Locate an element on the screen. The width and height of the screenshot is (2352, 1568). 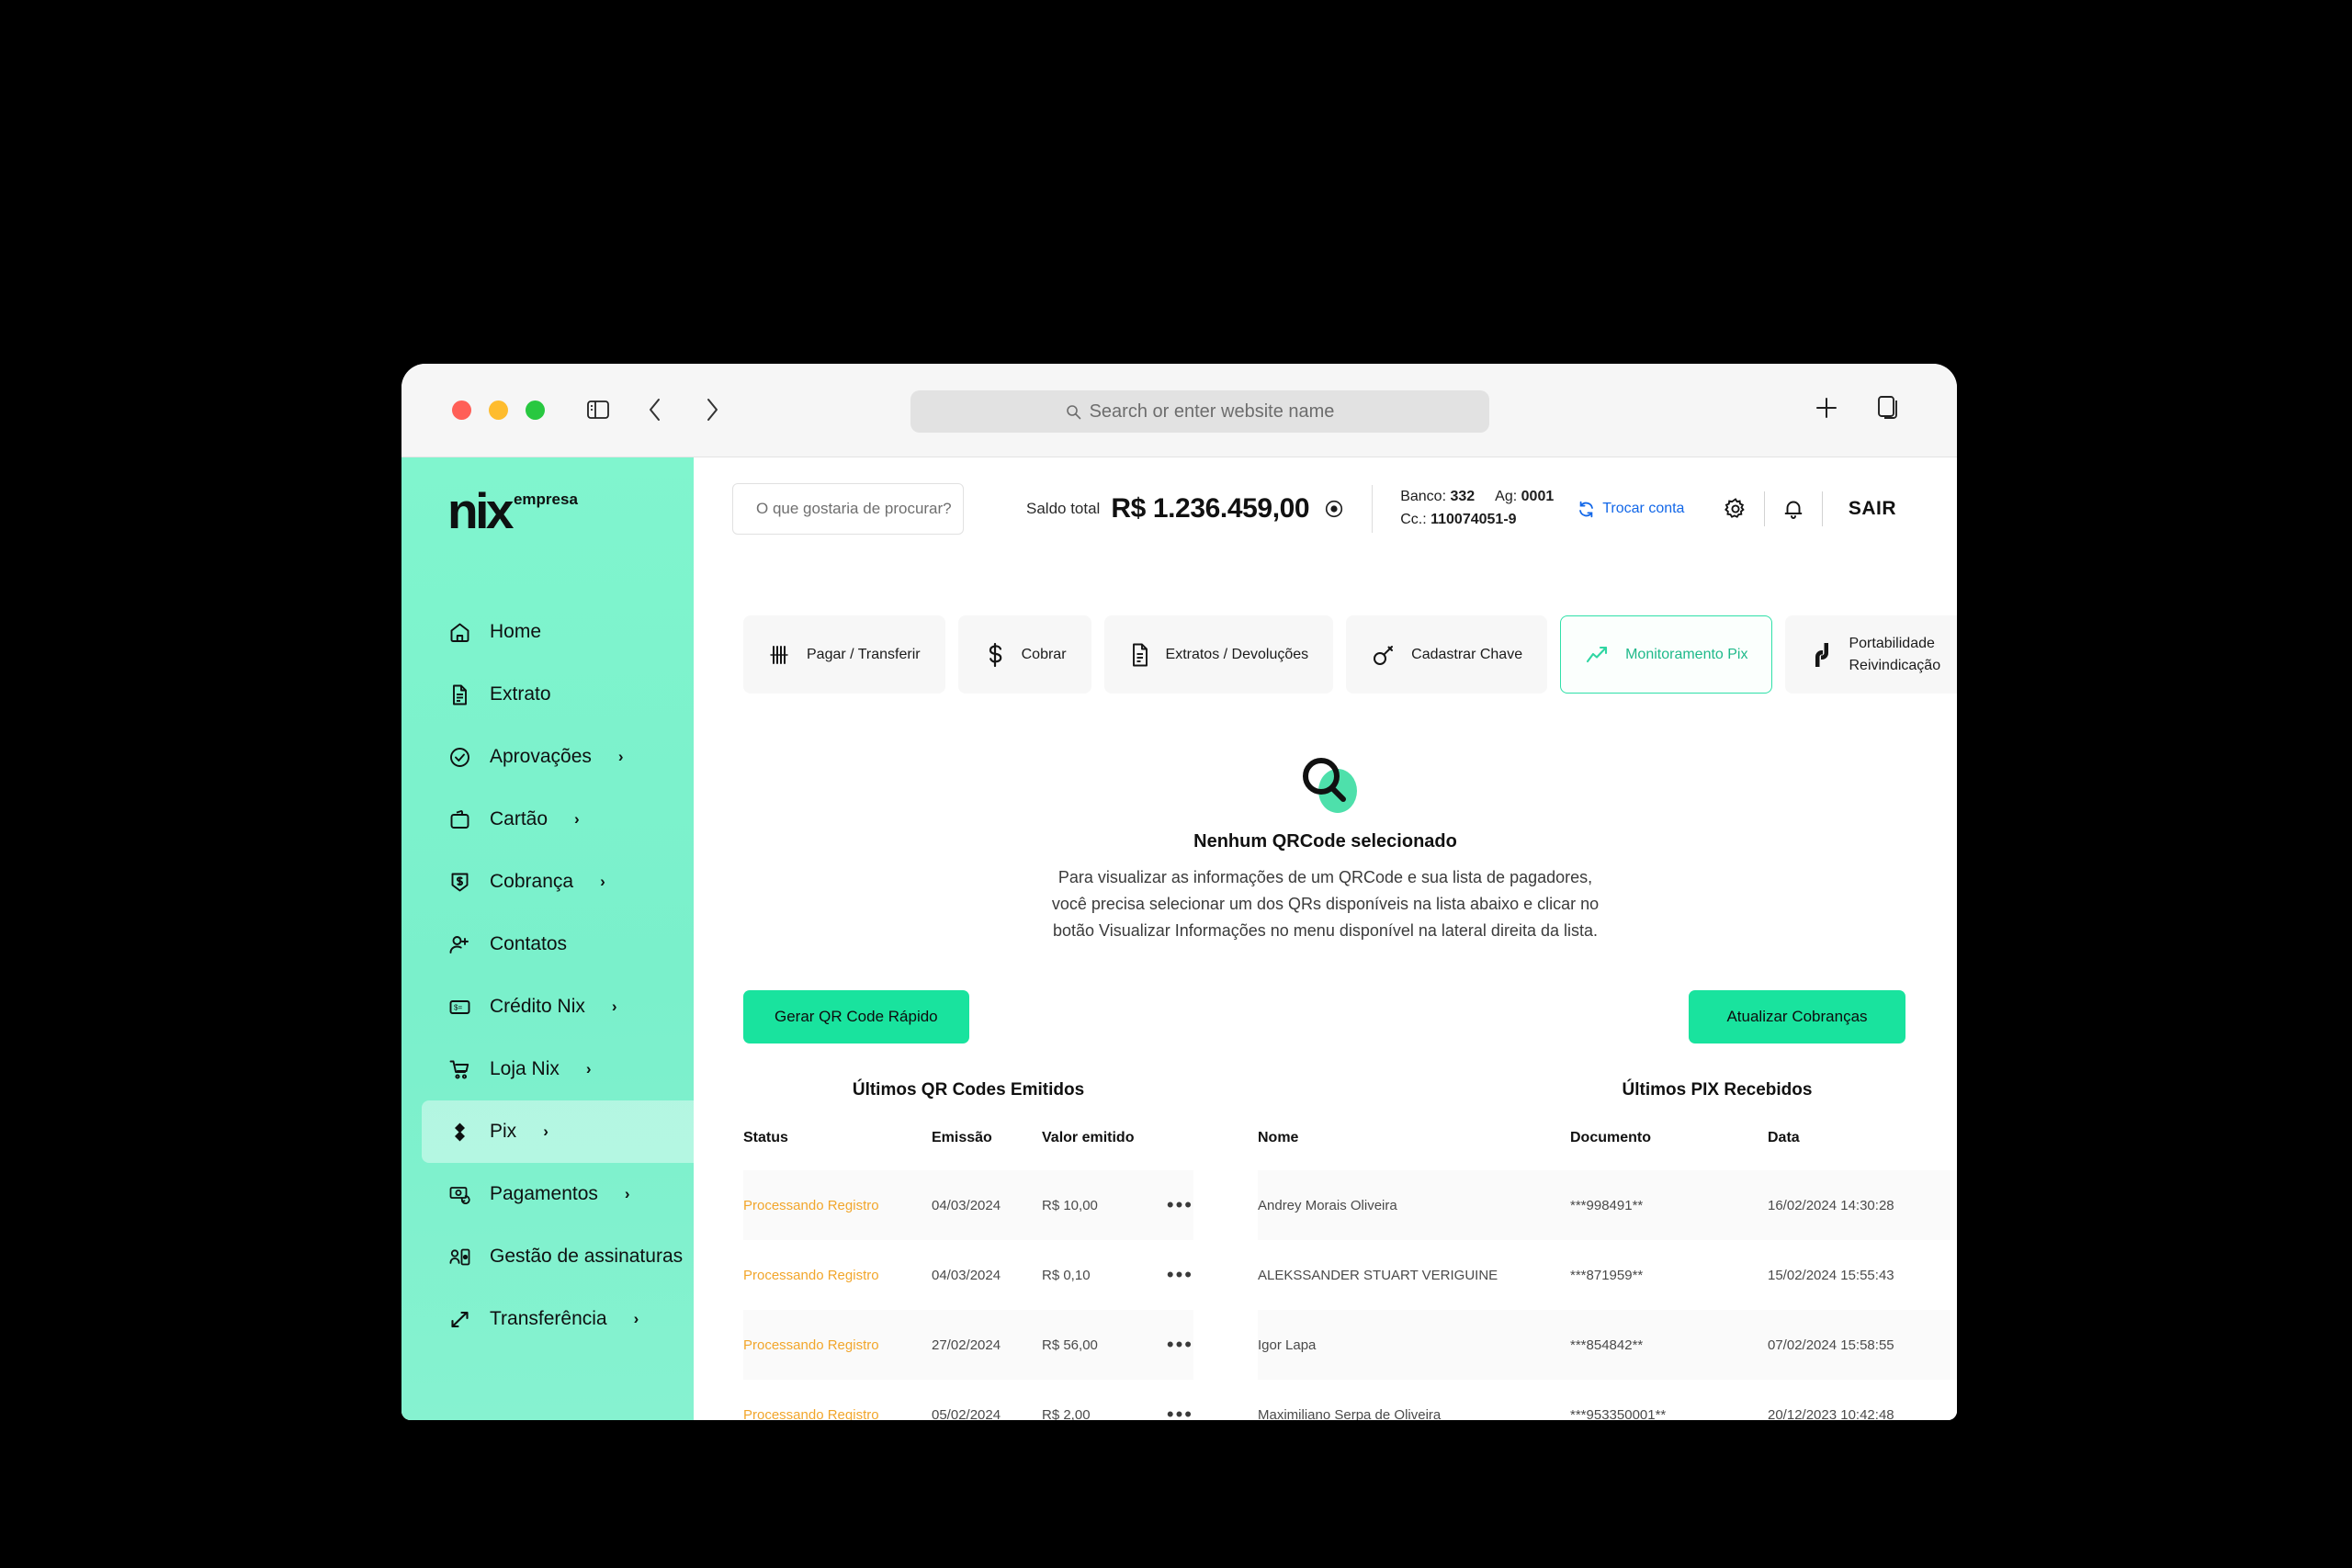
eye-toggle-icon is located at coordinates (1334, 509).